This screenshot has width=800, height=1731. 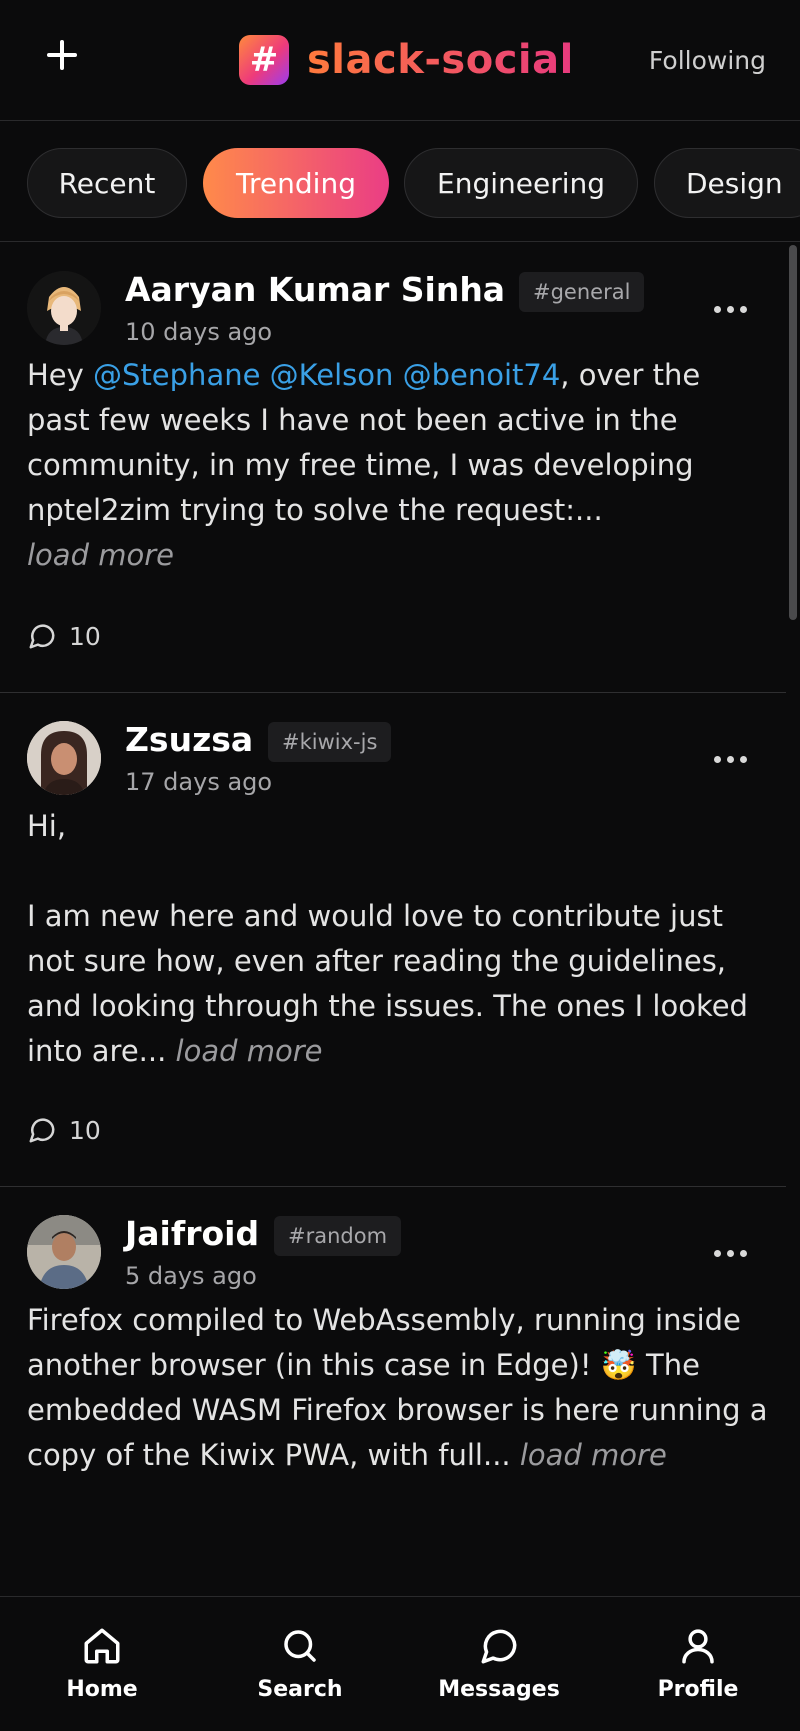 I want to click on brand-logo-icon: #, so click(x=264, y=60).